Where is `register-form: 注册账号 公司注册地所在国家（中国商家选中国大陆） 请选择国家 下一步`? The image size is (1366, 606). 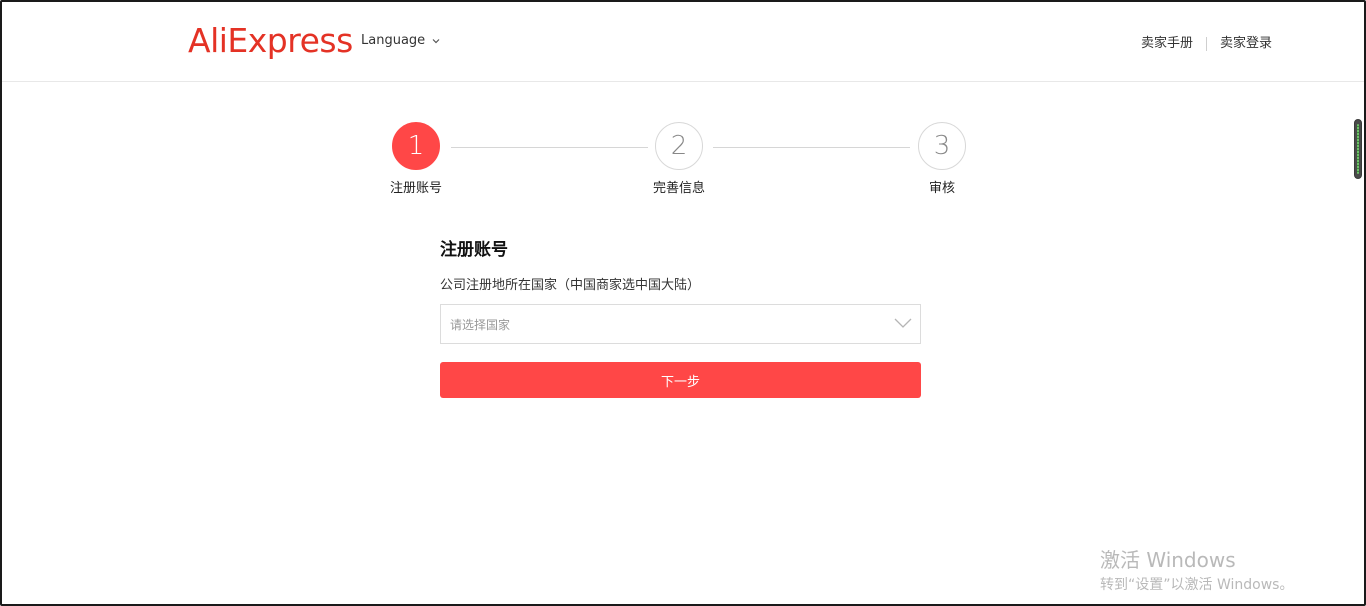 register-form: 注册账号 公司注册地所在国家（中国商家选中国大陆） 请选择国家 下一步 is located at coordinates (680, 318).